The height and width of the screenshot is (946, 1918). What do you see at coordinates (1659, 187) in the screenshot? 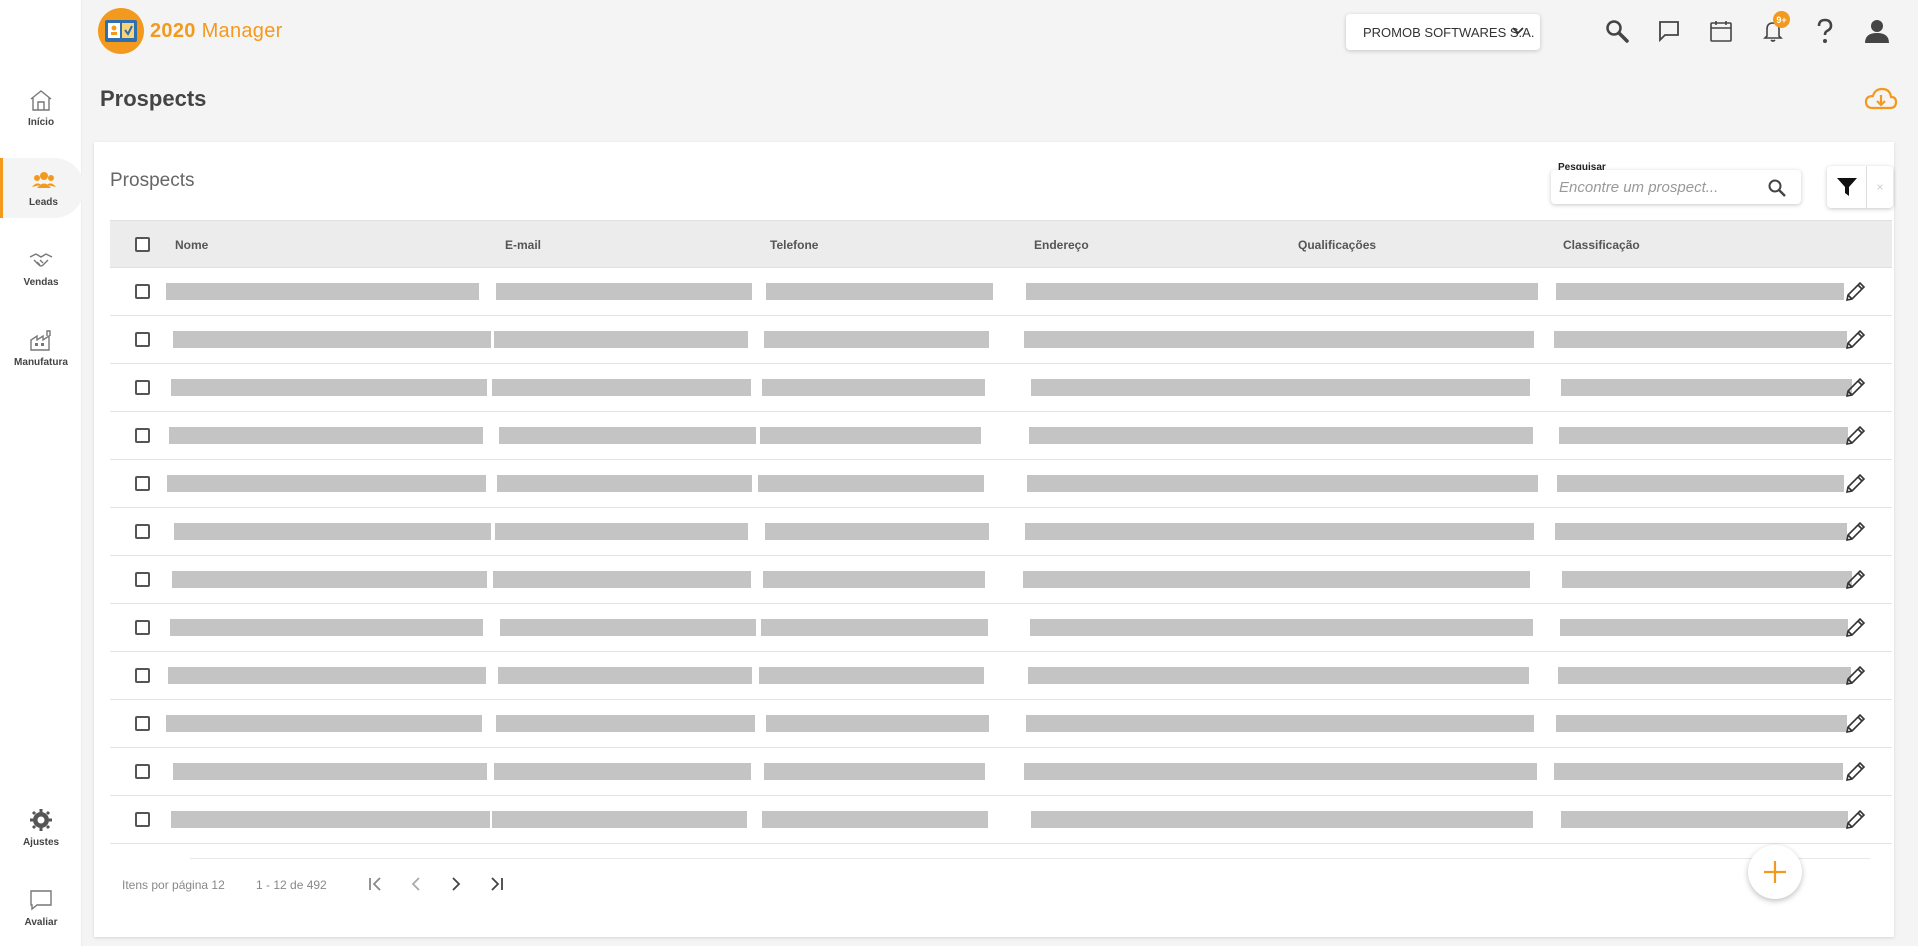
I see `search-input` at bounding box center [1659, 187].